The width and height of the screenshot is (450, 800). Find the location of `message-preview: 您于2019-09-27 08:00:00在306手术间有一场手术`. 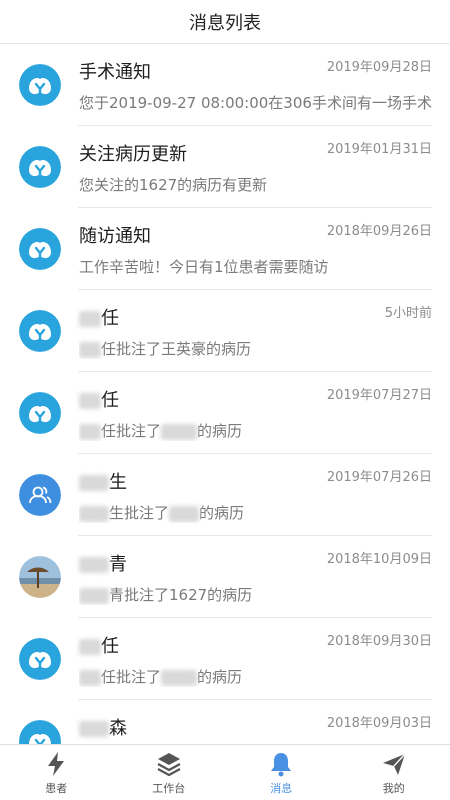

message-preview: 您于2019-09-27 08:00:00在306手术间有一场手术 is located at coordinates (255, 102).